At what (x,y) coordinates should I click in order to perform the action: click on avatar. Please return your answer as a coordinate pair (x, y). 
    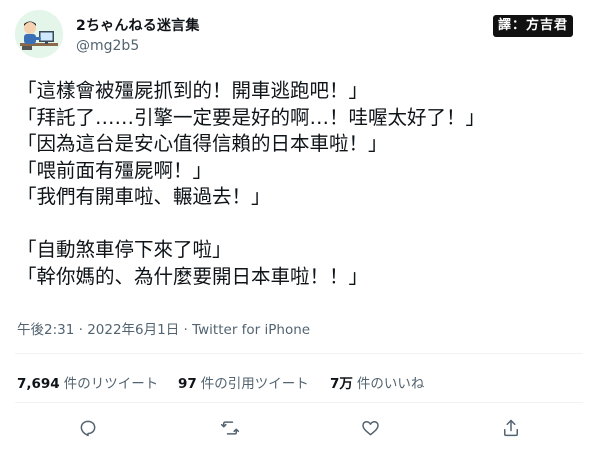
    Looking at the image, I should click on (39, 34).